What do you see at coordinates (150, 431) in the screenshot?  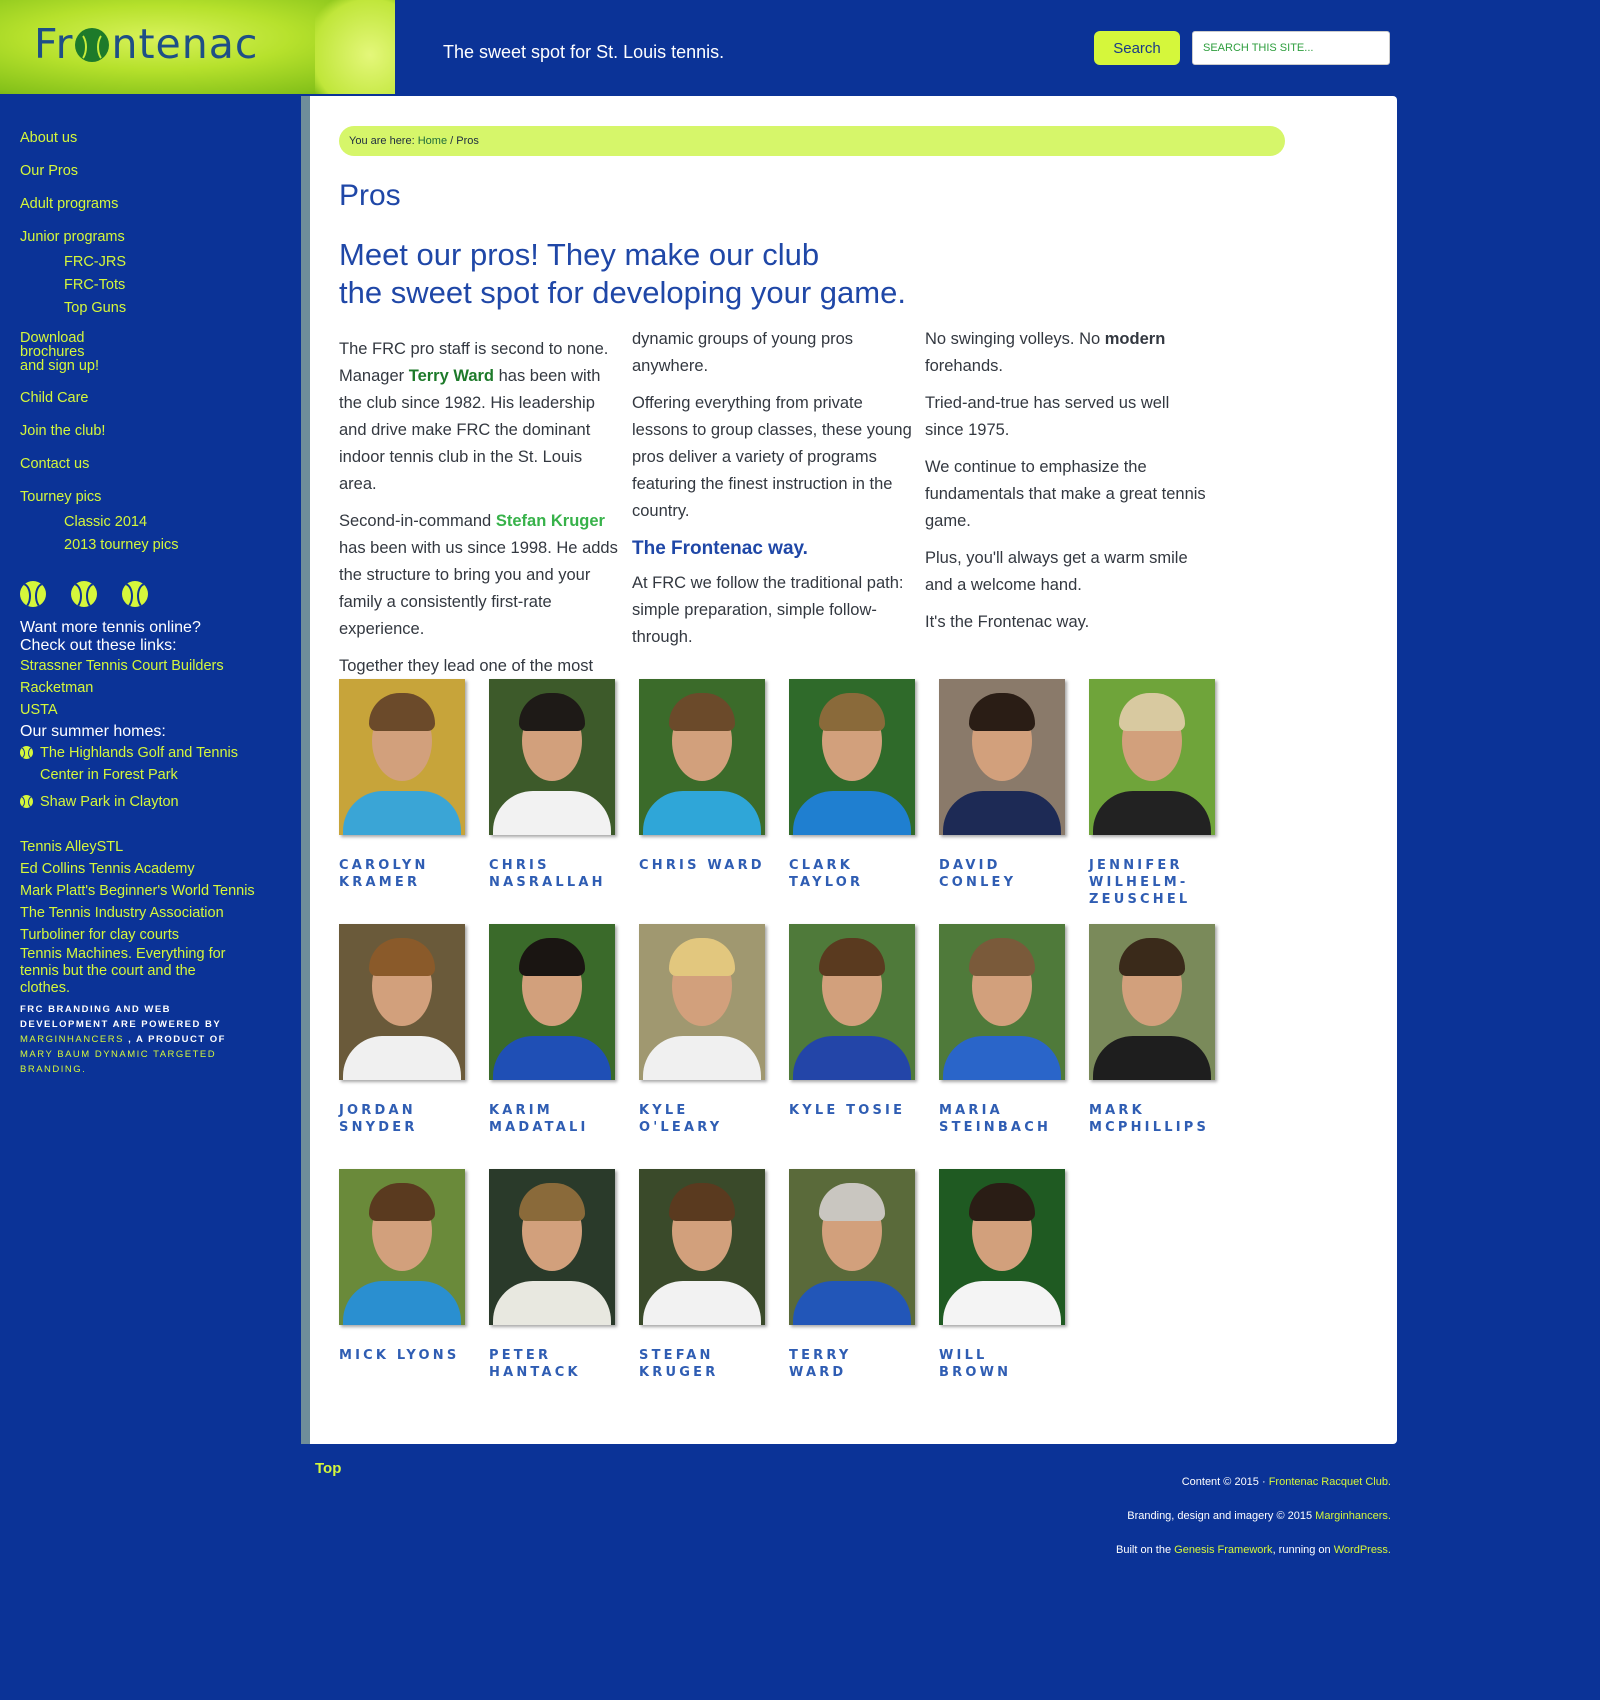 I see `nav-join-club: Join the club!` at bounding box center [150, 431].